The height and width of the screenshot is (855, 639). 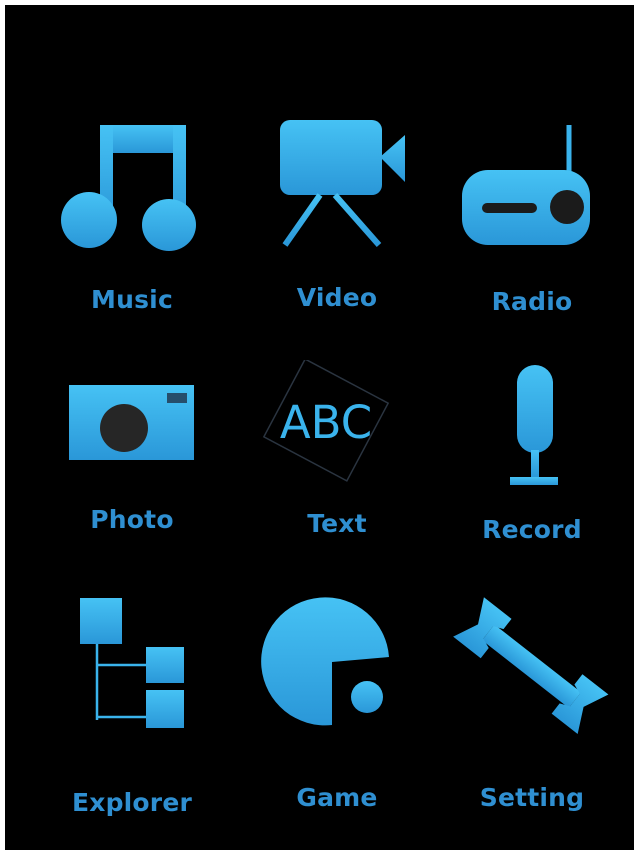 What do you see at coordinates (132, 519) in the screenshot?
I see `menu-label-photo: Photo` at bounding box center [132, 519].